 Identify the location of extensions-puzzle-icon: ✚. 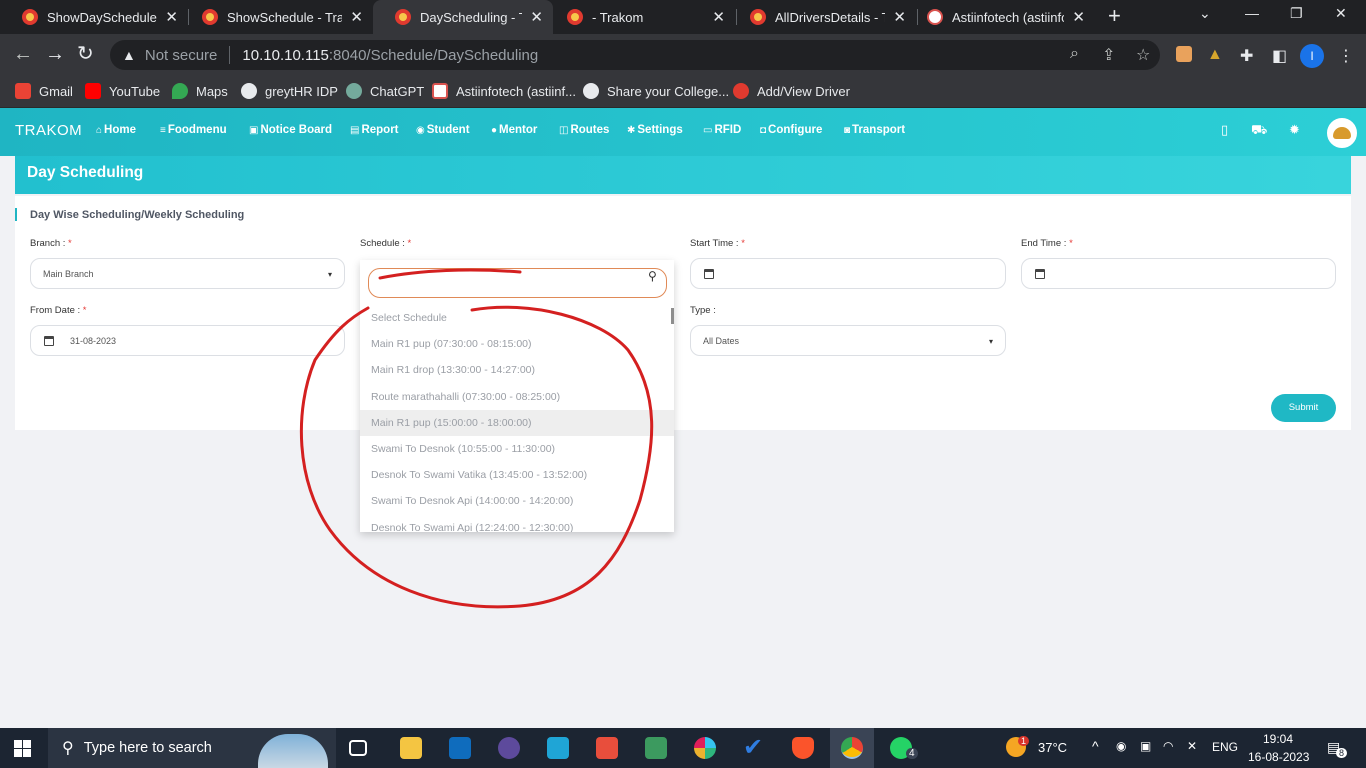
(1246, 56).